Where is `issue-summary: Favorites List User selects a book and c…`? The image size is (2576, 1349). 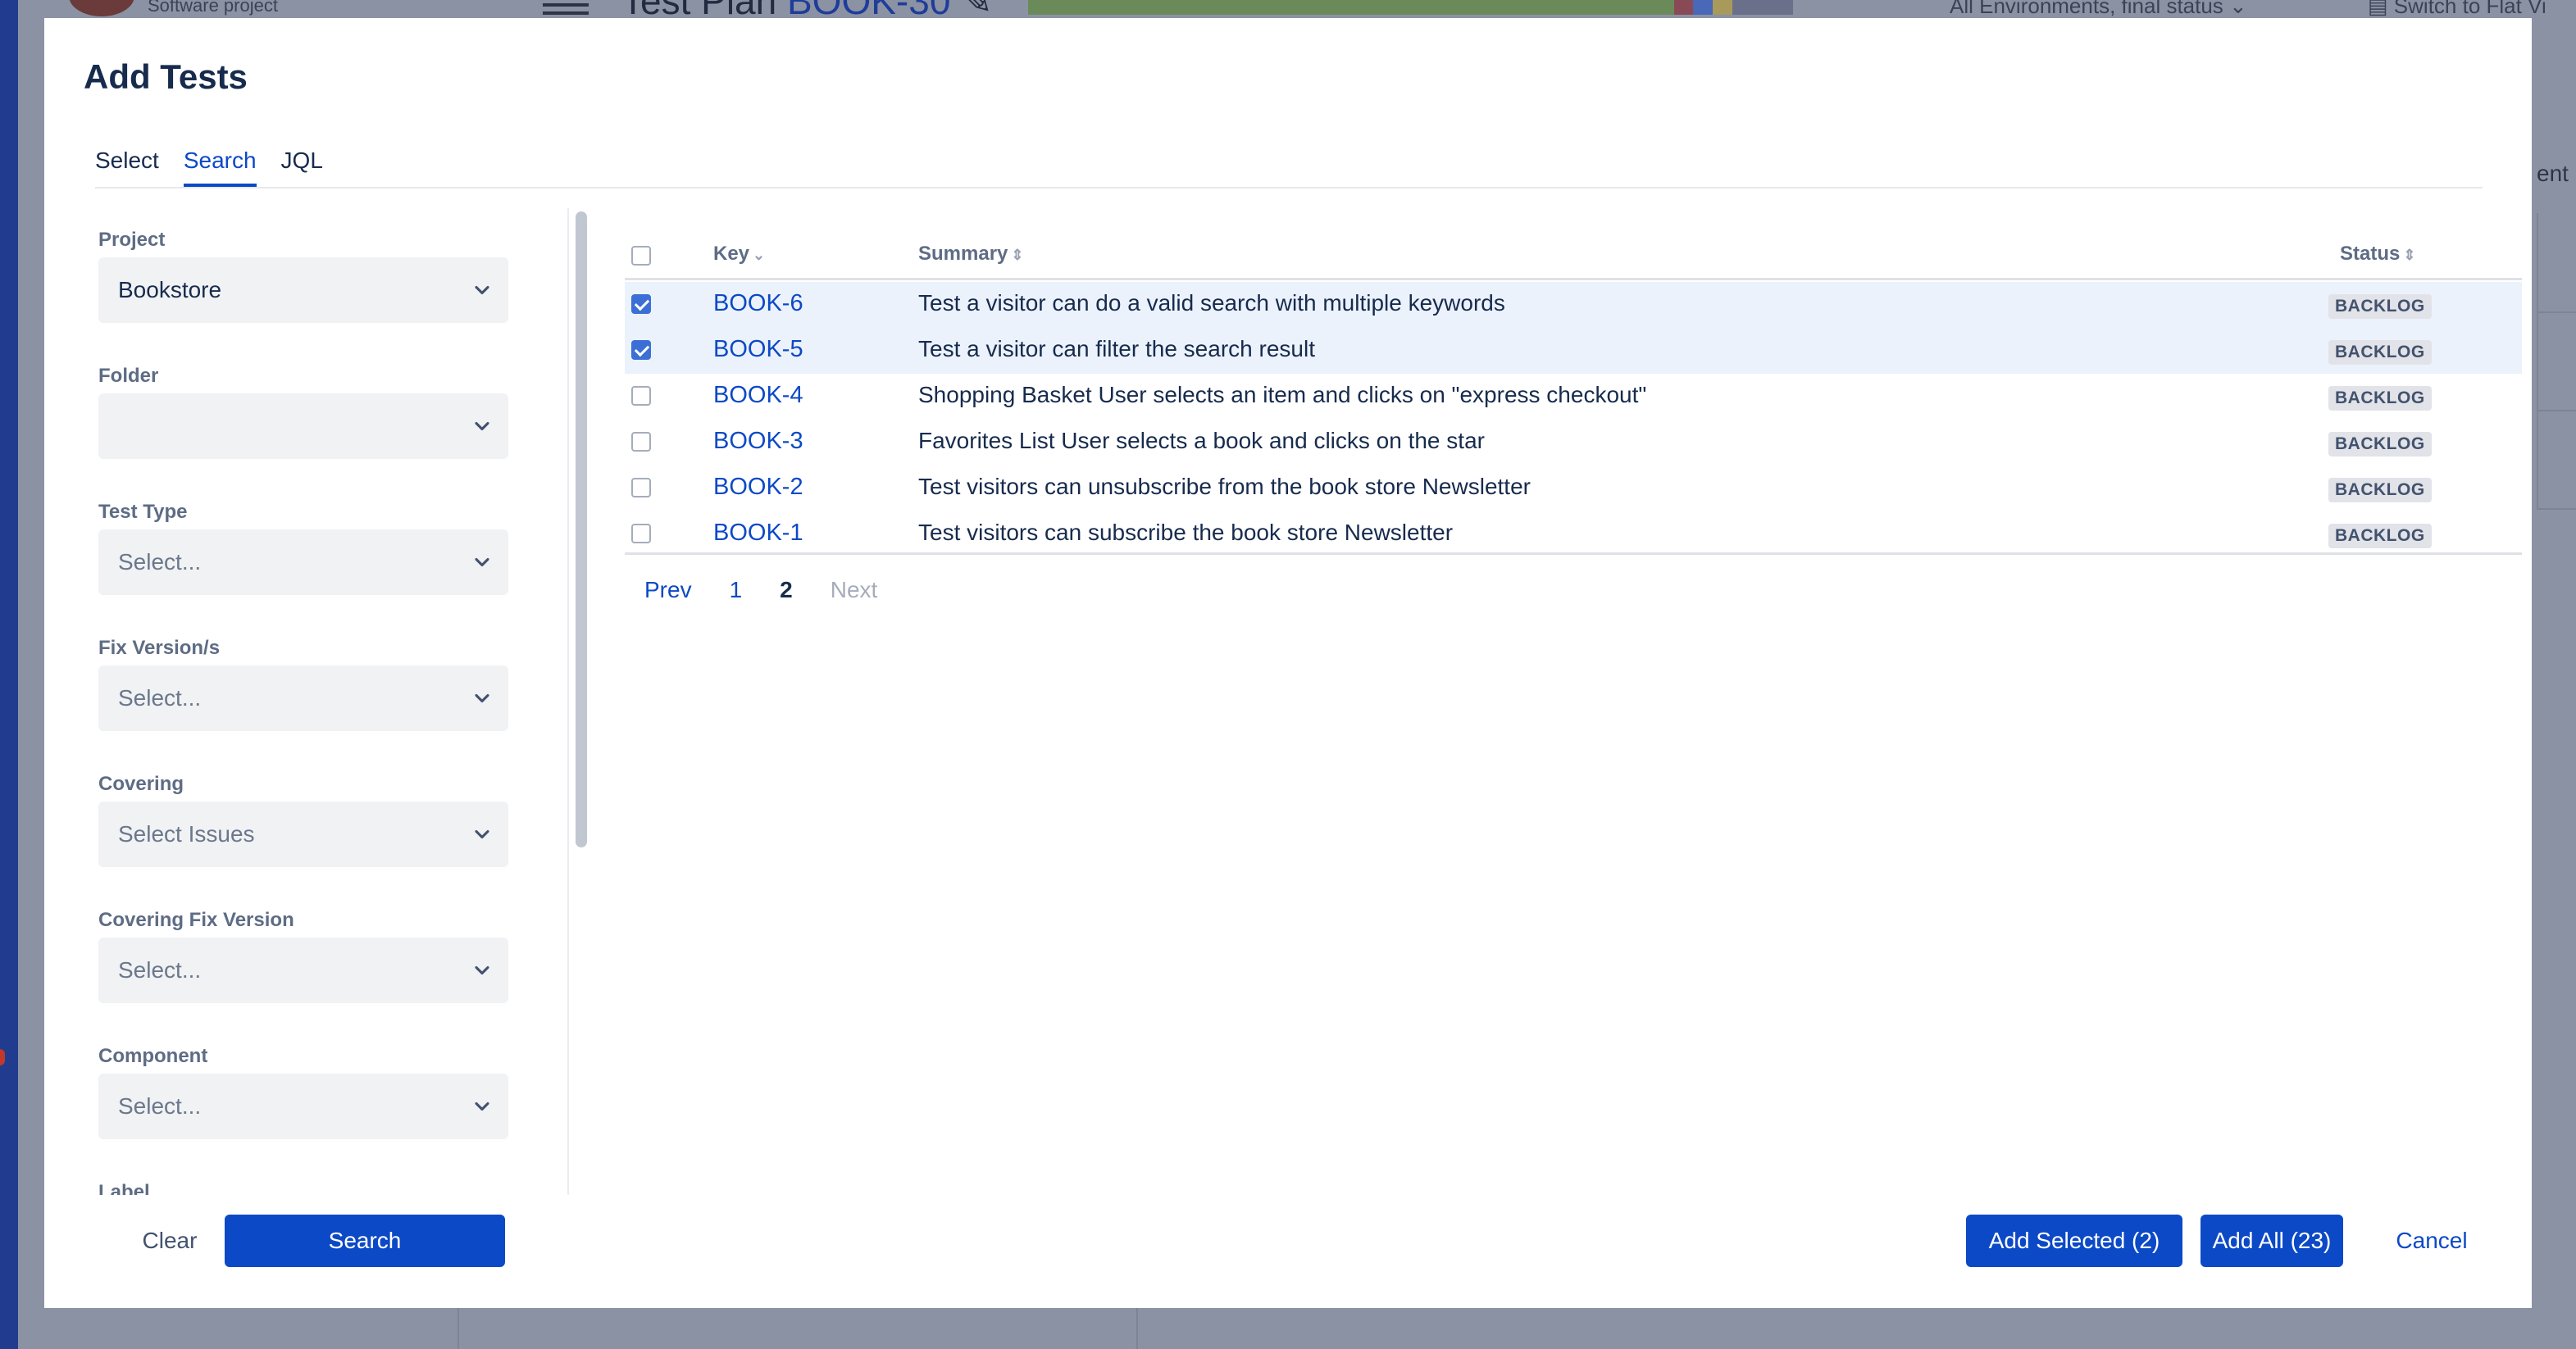 issue-summary: Favorites List User selects a book and c… is located at coordinates (1201, 440).